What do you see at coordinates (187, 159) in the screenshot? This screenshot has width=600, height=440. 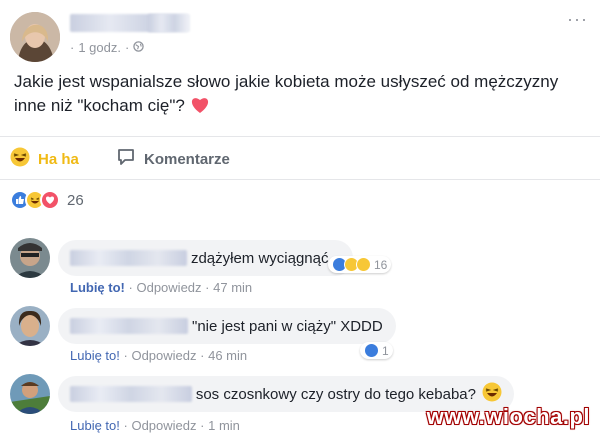 I see `comment-label: Komentarze` at bounding box center [187, 159].